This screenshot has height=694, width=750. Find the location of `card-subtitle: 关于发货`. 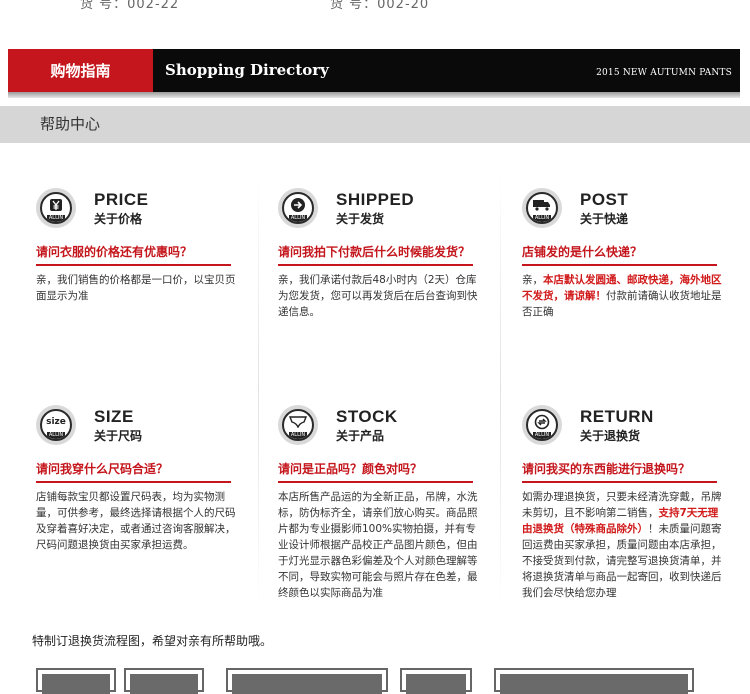

card-subtitle: 关于发货 is located at coordinates (360, 219).